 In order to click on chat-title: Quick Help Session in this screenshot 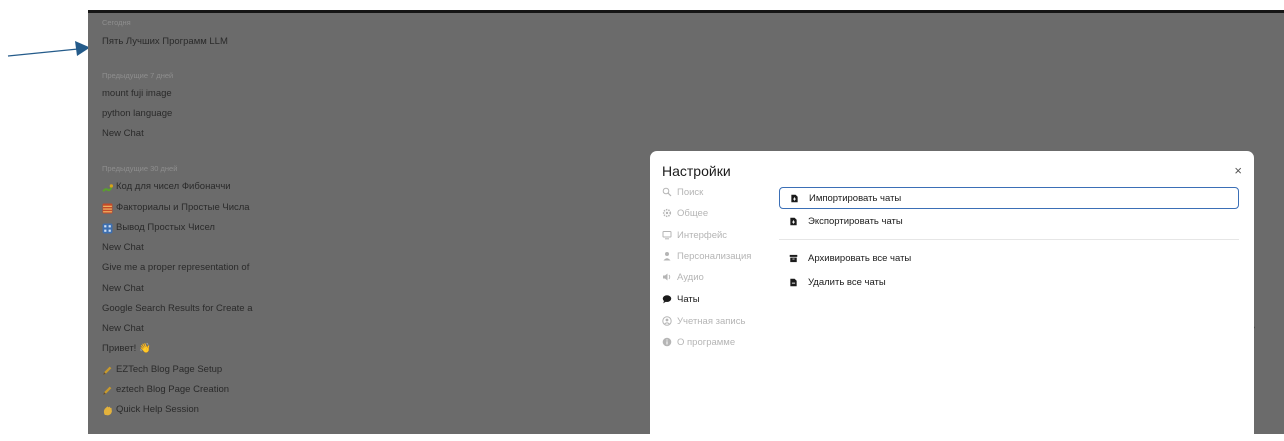, I will do `click(157, 409)`.